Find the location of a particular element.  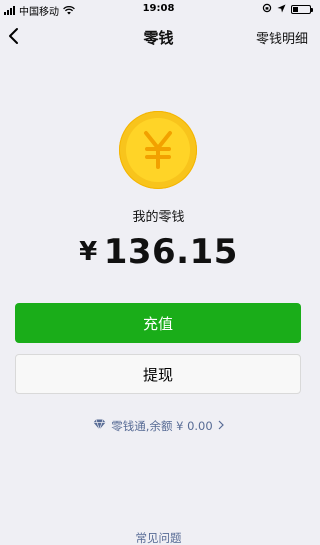

chevron-right-icon is located at coordinates (221, 426).